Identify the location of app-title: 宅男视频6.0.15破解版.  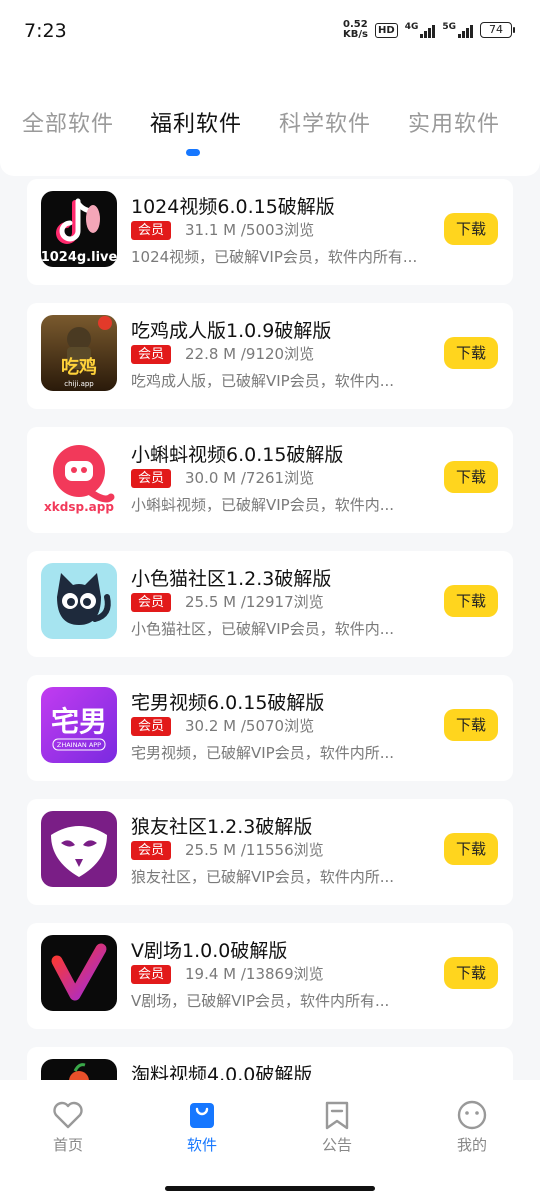
(228, 703).